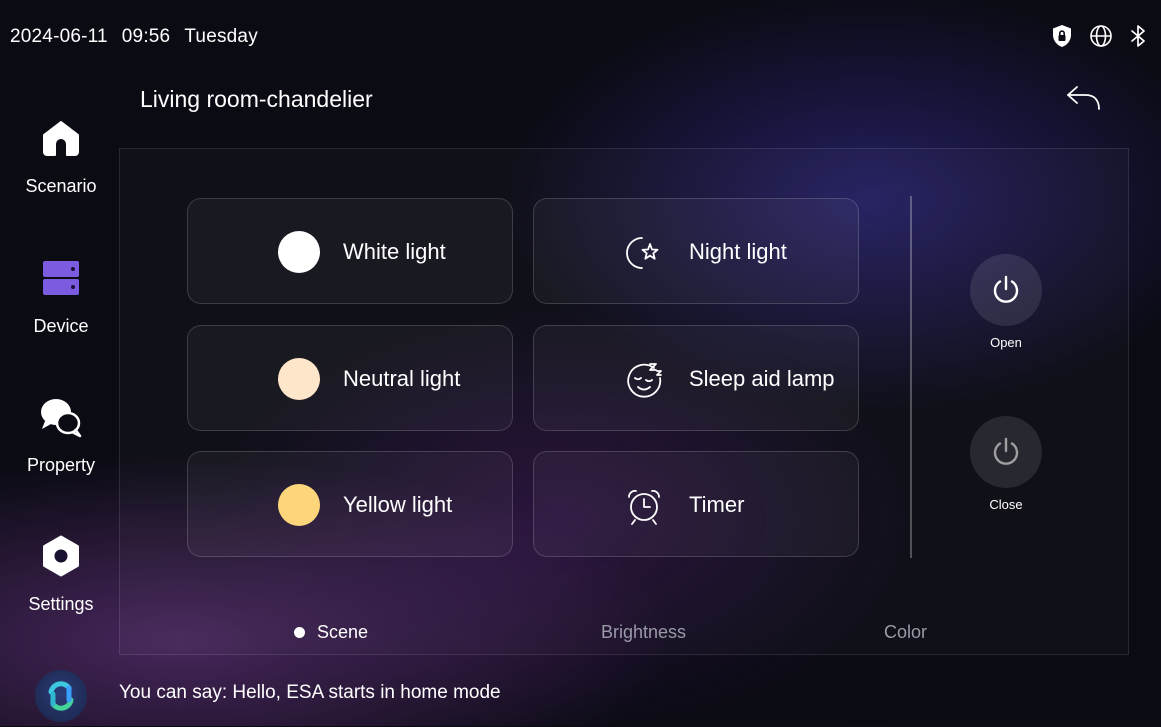  Describe the element at coordinates (643, 632) in the screenshot. I see `tab-brightness: Brightness` at that location.